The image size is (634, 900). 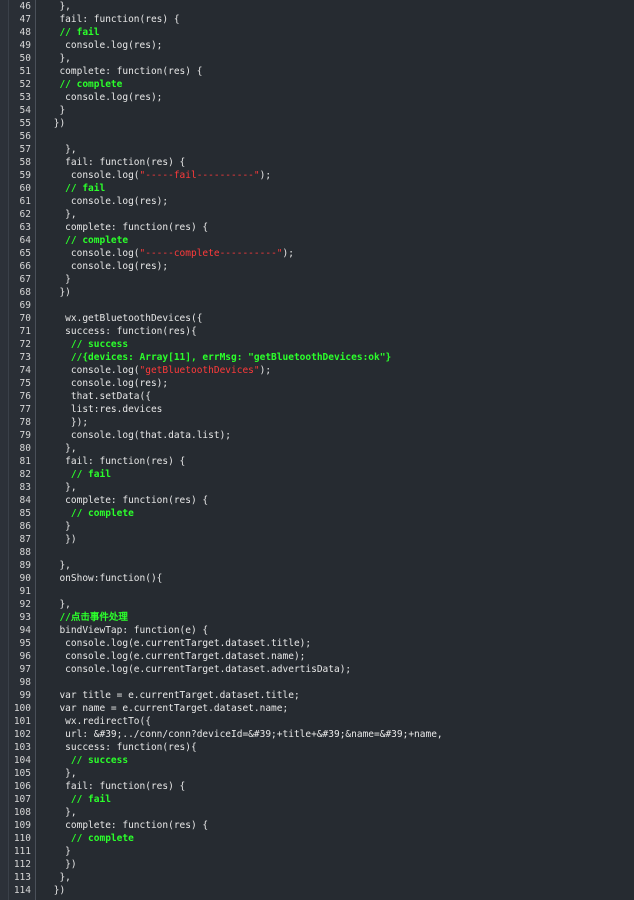 I want to click on code-text: console.log(that.data.list);, so click(x=140, y=435).